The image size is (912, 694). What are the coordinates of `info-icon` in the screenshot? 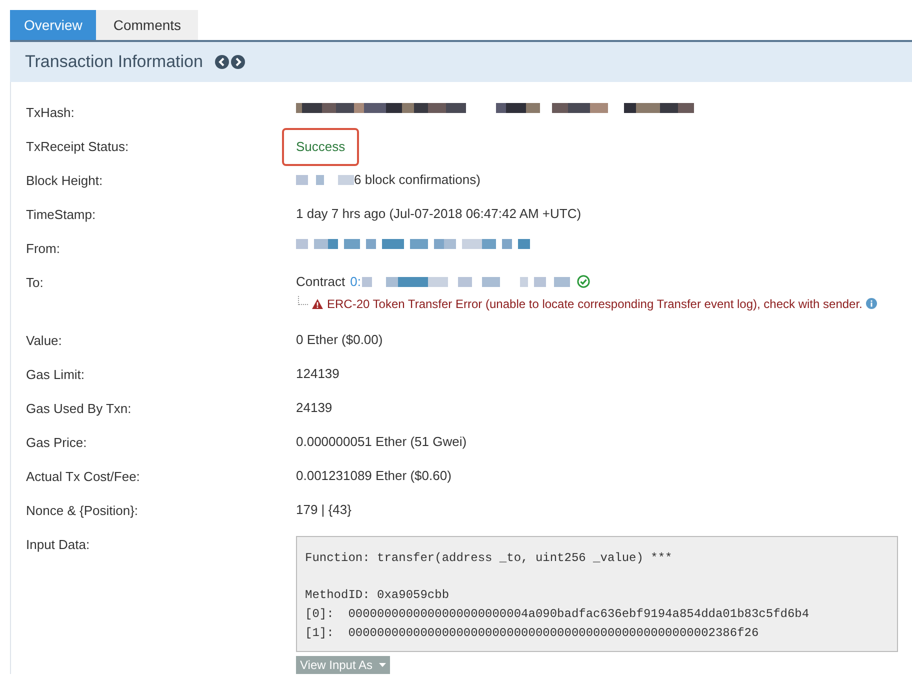 It's located at (872, 303).